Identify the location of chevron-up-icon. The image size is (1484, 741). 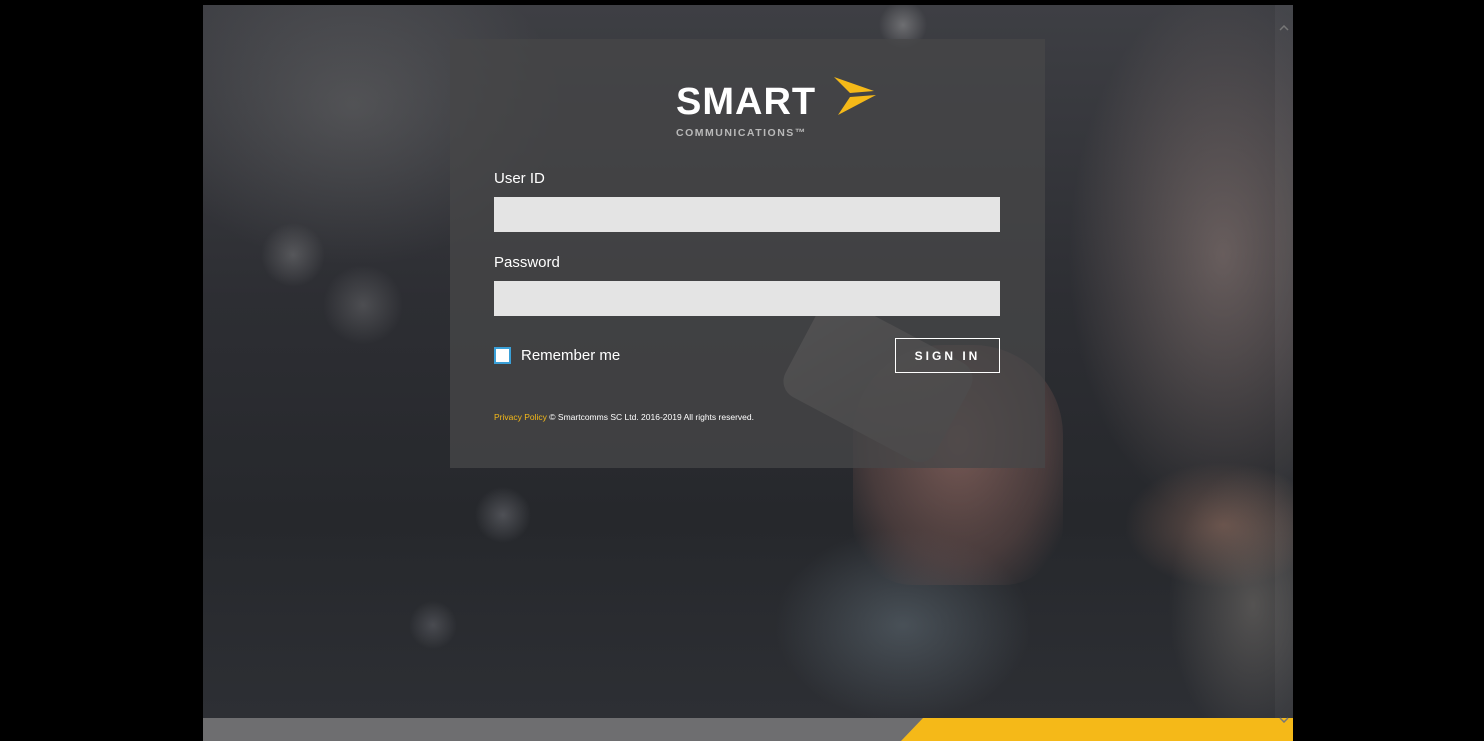
(1284, 28).